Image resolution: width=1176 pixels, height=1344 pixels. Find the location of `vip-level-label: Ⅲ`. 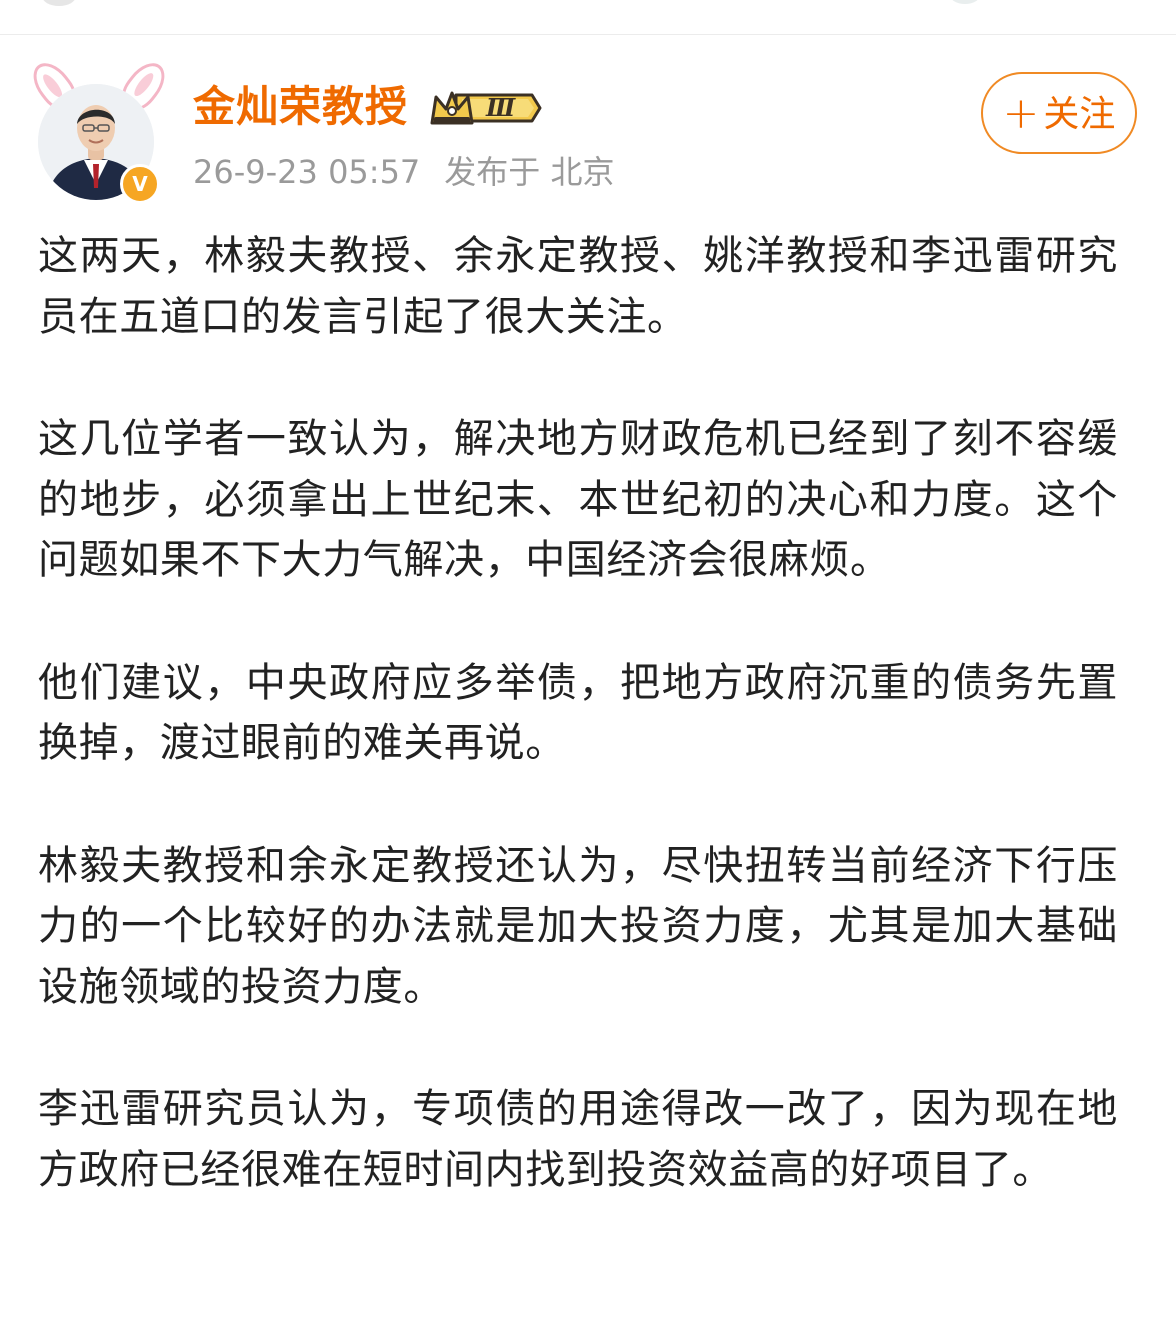

vip-level-label: Ⅲ is located at coordinates (501, 107).